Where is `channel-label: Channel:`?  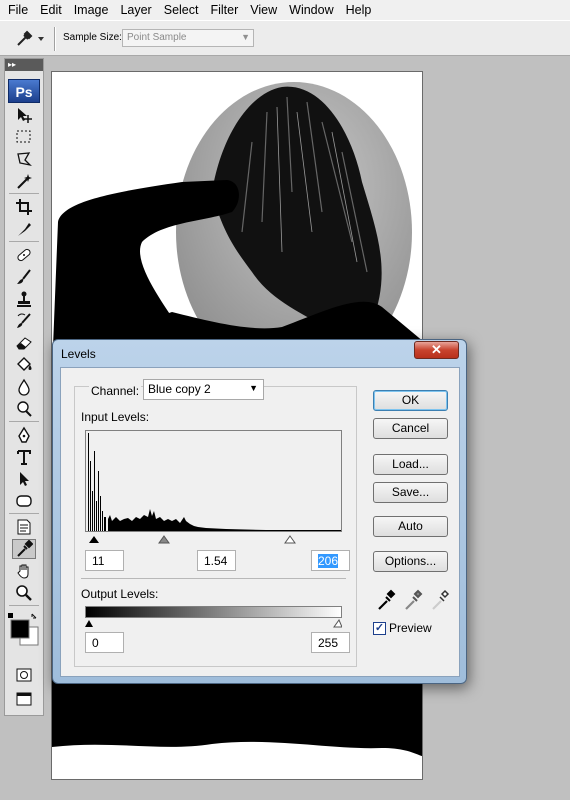
channel-label: Channel: is located at coordinates (115, 391).